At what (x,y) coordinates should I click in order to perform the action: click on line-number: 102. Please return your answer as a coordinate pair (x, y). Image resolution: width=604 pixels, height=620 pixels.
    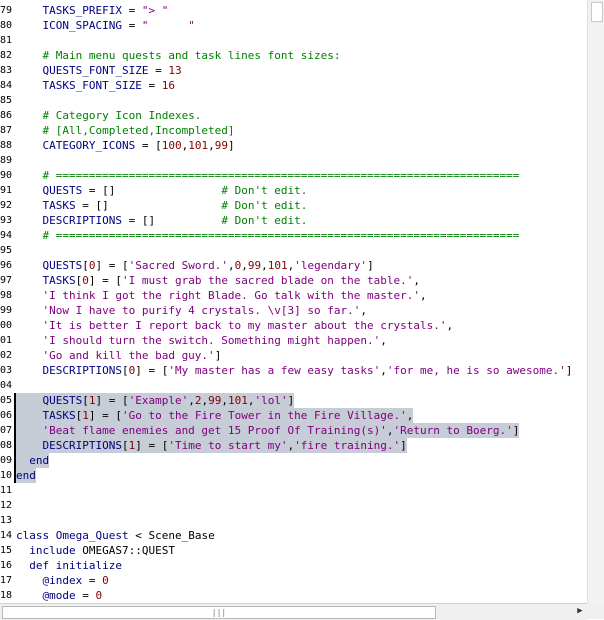
    Looking at the image, I should click on (6, 355).